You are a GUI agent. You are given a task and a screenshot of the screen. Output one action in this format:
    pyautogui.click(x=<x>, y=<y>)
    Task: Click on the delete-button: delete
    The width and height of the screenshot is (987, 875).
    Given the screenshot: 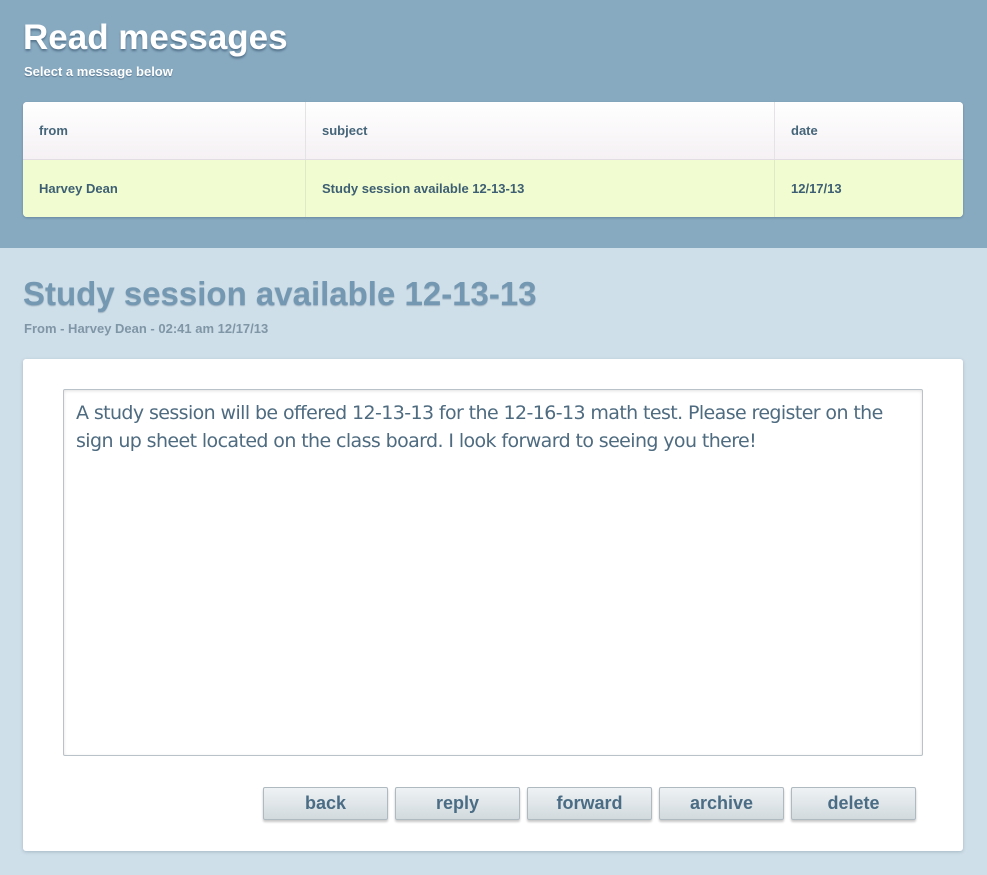 What is the action you would take?
    pyautogui.click(x=853, y=803)
    